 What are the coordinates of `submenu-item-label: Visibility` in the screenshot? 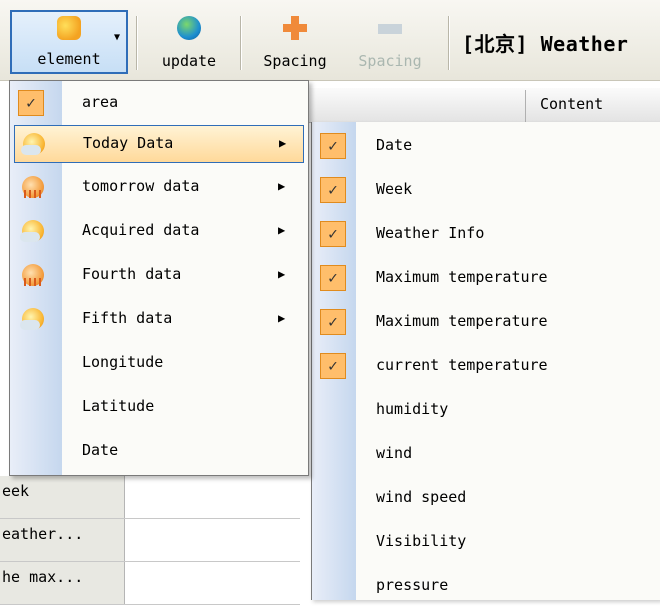 It's located at (421, 541).